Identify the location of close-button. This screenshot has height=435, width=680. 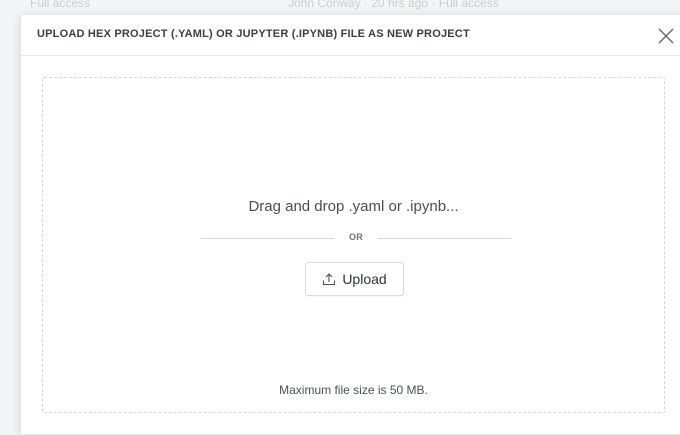
(666, 36).